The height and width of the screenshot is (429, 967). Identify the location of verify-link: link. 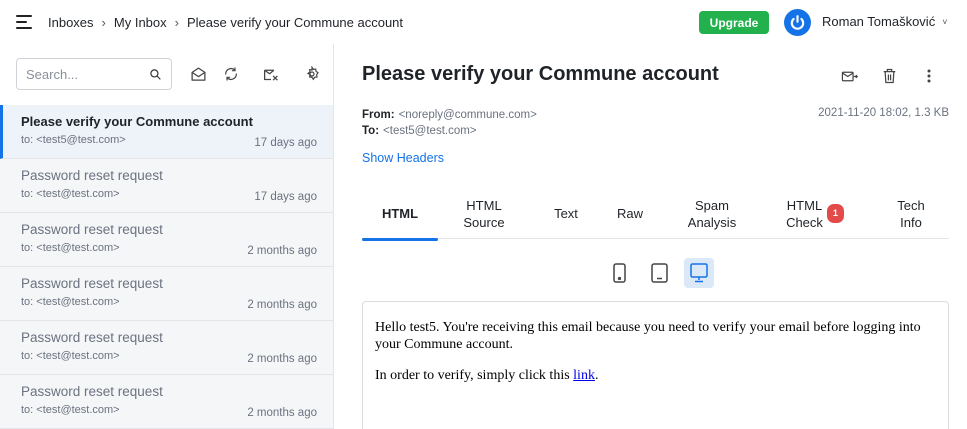
(584, 375).